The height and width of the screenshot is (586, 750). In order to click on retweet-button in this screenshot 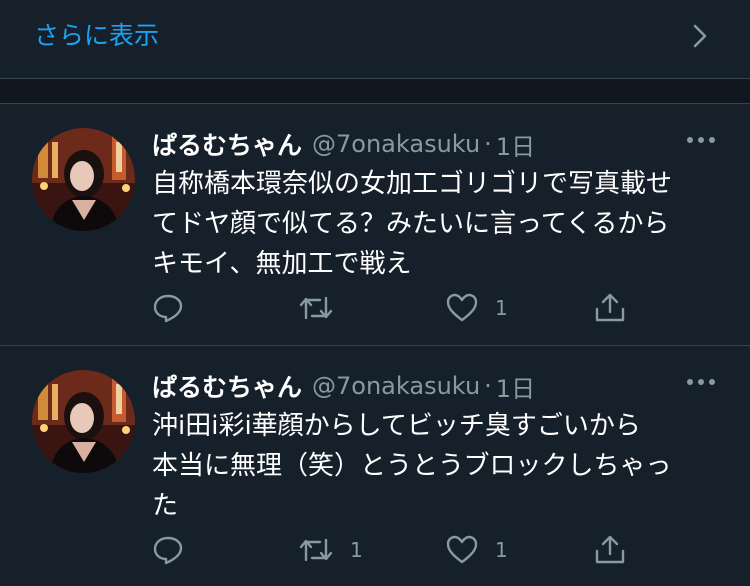, I will do `click(324, 308)`.